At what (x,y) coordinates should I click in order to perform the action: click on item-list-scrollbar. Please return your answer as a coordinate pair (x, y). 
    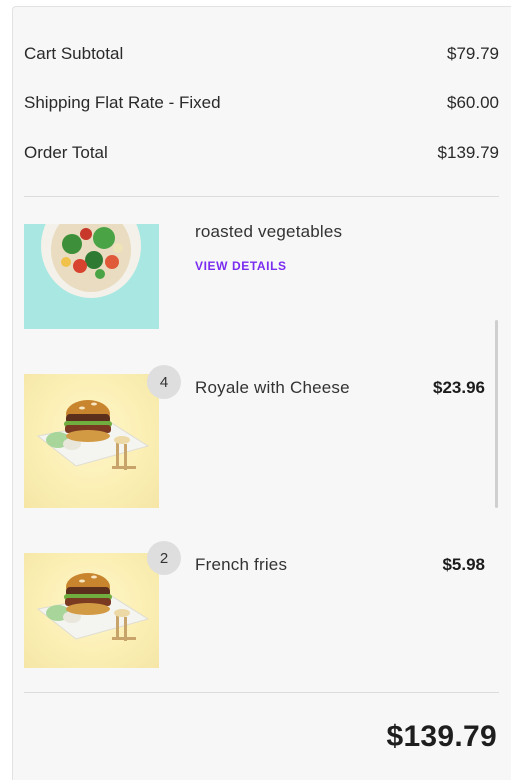
    Looking at the image, I should click on (496, 414).